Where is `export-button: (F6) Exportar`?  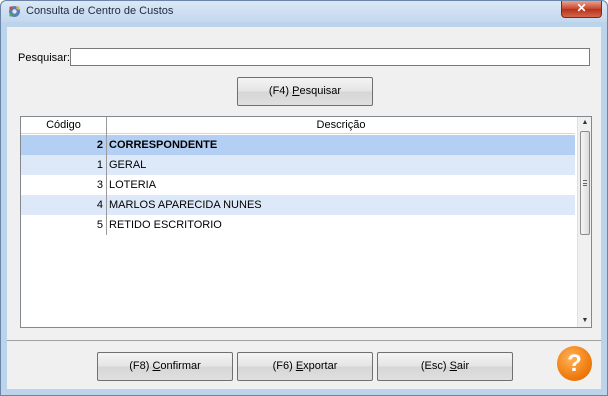 export-button: (F6) Exportar is located at coordinates (305, 366).